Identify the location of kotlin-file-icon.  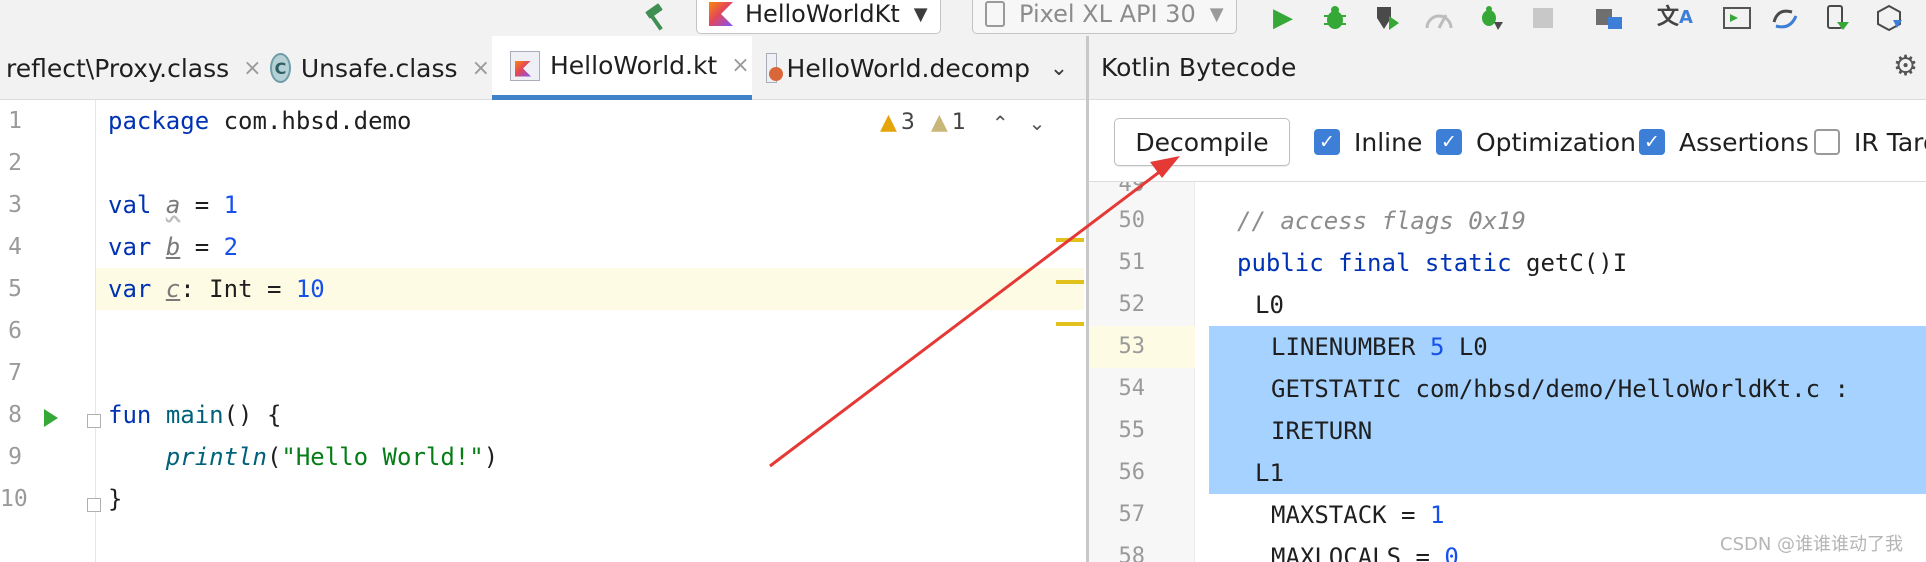
(525, 65).